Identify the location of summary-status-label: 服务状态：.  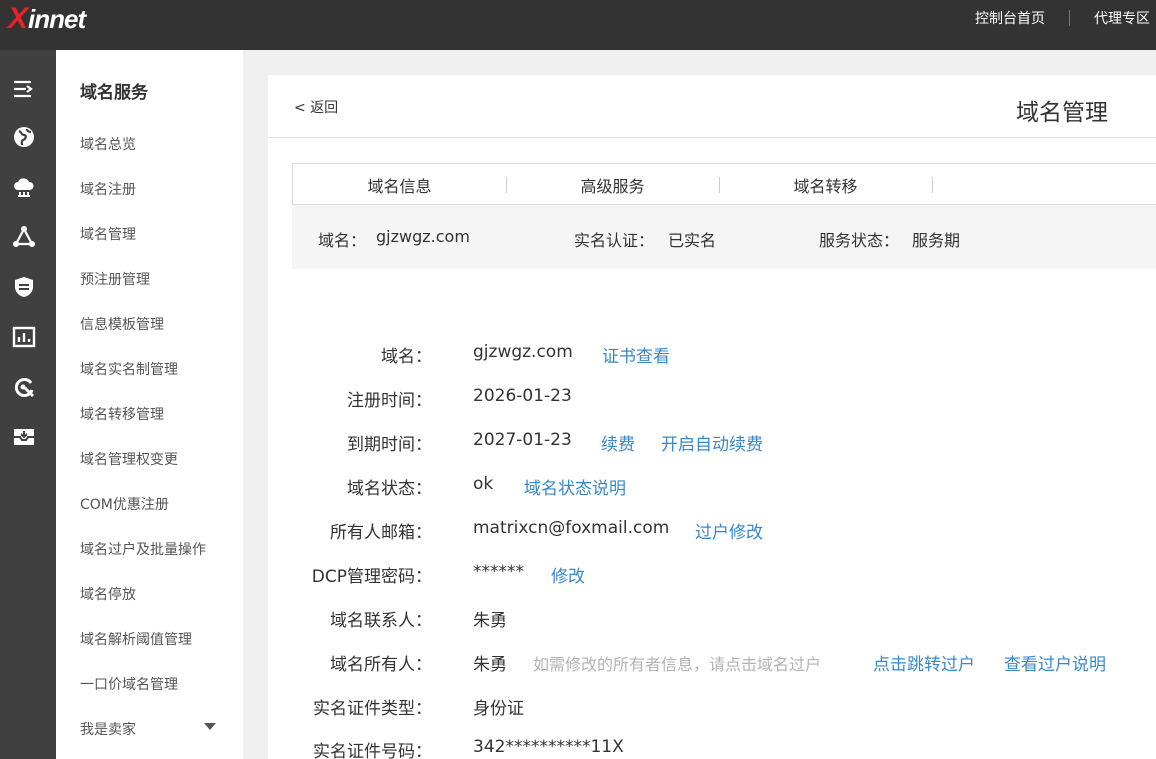
(859, 240).